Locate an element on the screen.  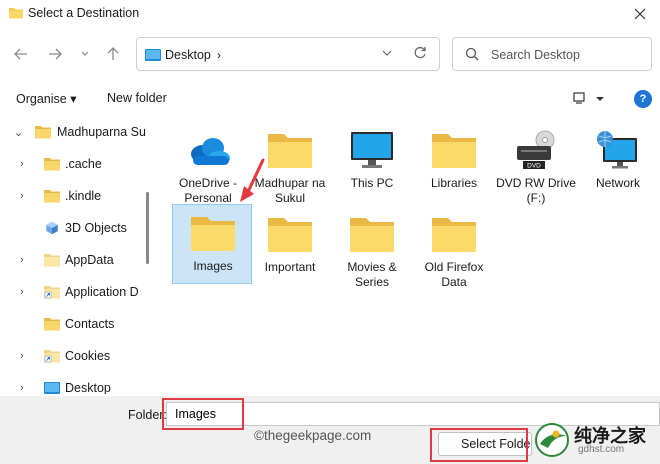
tile-network: Network is located at coordinates (618, 162).